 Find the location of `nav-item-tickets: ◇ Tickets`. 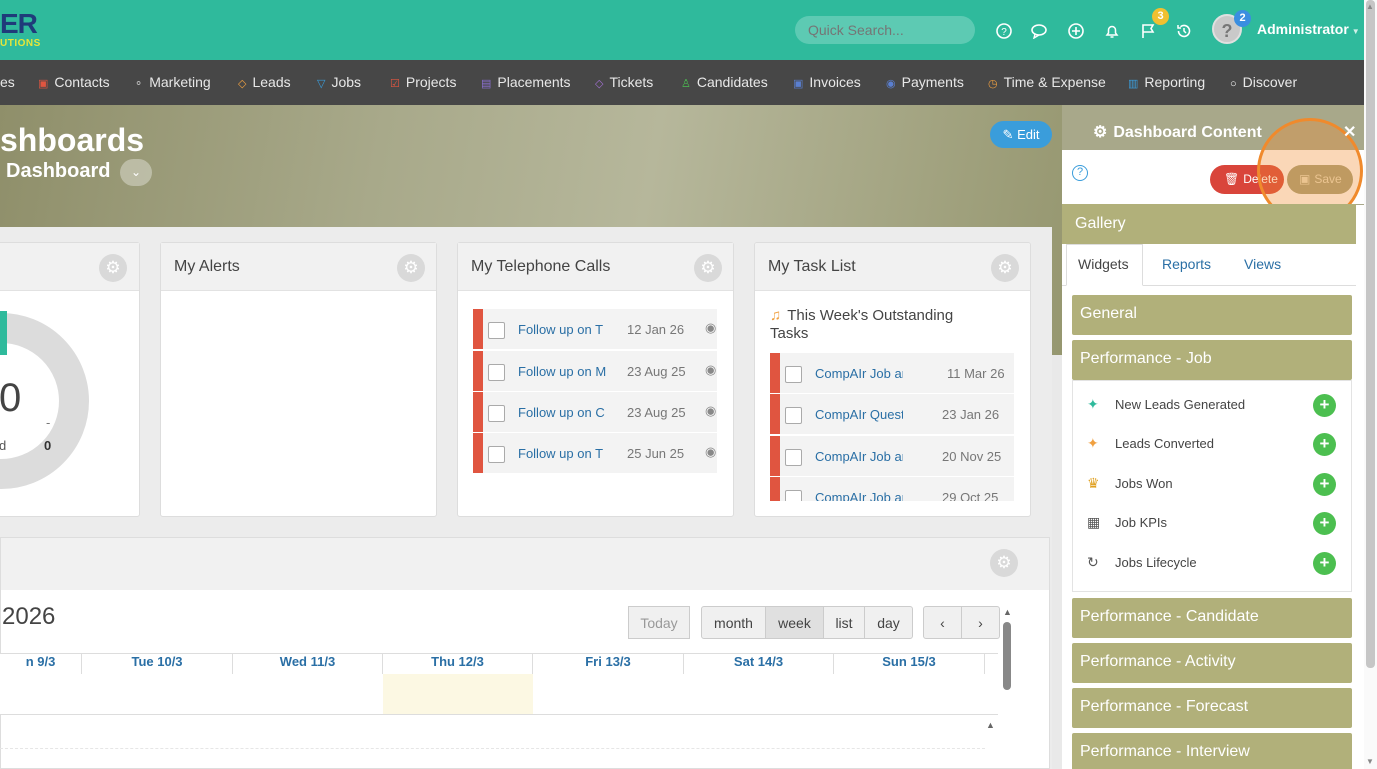

nav-item-tickets: ◇ Tickets is located at coordinates (624, 82).